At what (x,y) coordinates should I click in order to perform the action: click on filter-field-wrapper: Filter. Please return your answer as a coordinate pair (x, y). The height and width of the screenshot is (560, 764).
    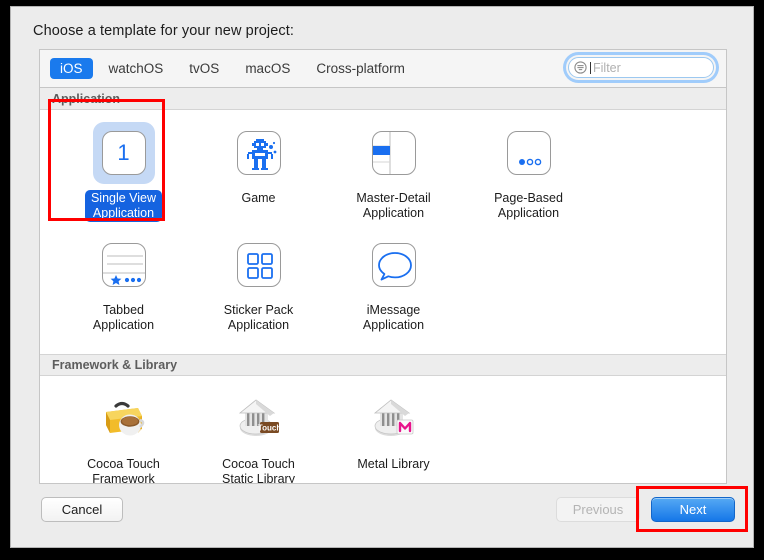
    Looking at the image, I should click on (641, 67).